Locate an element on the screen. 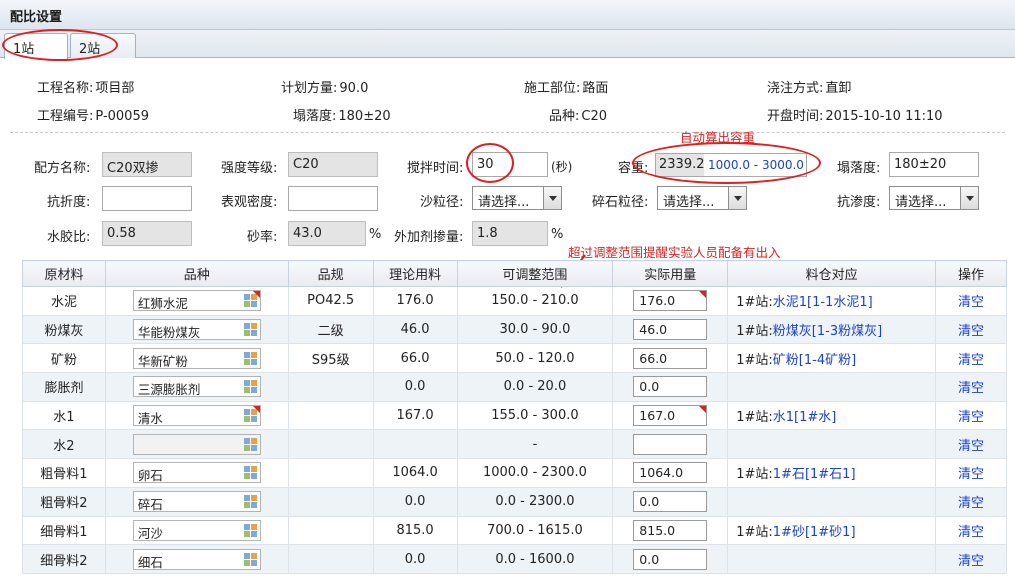 The image size is (1015, 578). construction-part-row: 施工部位: 路面 is located at coordinates (566, 88).